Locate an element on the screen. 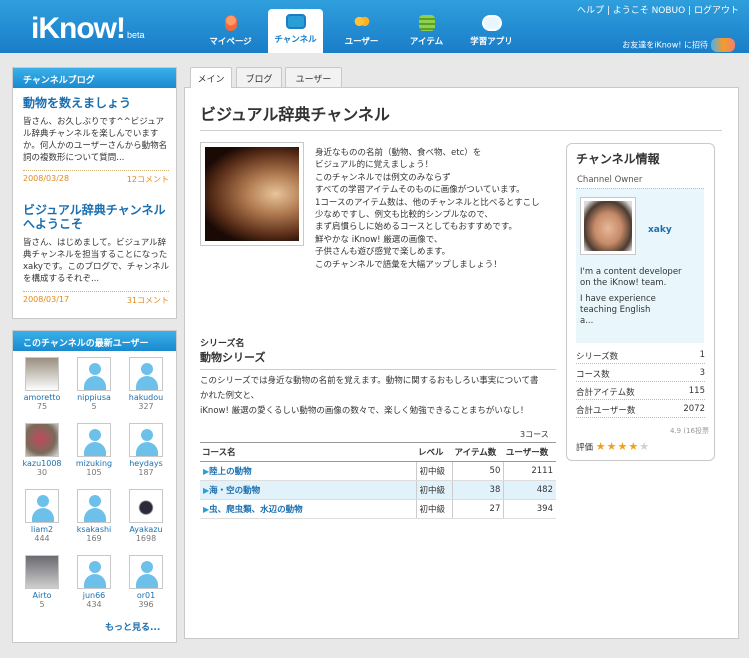 This screenshot has height=658, width=749. blog-comments-link: 12コメント is located at coordinates (148, 179).